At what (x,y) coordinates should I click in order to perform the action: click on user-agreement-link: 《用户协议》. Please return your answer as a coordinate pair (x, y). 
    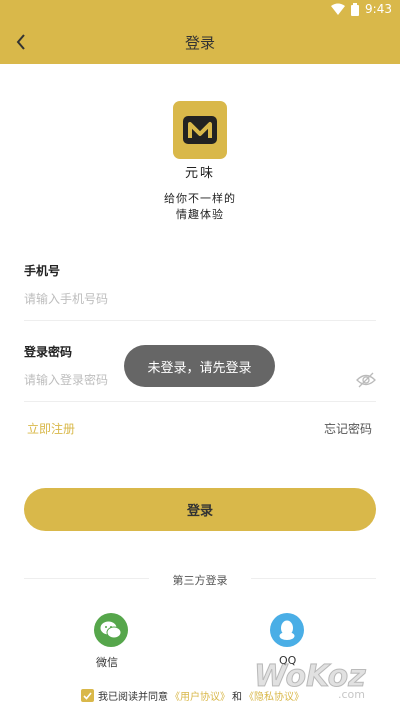
    Looking at the image, I should click on (200, 695).